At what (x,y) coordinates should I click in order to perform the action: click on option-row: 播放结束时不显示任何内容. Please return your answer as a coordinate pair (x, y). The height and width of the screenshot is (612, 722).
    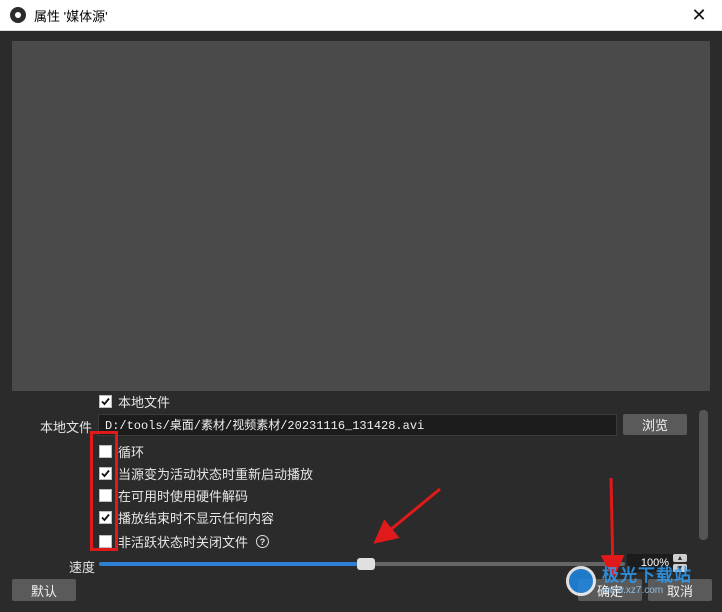
    Looking at the image, I should click on (186, 517).